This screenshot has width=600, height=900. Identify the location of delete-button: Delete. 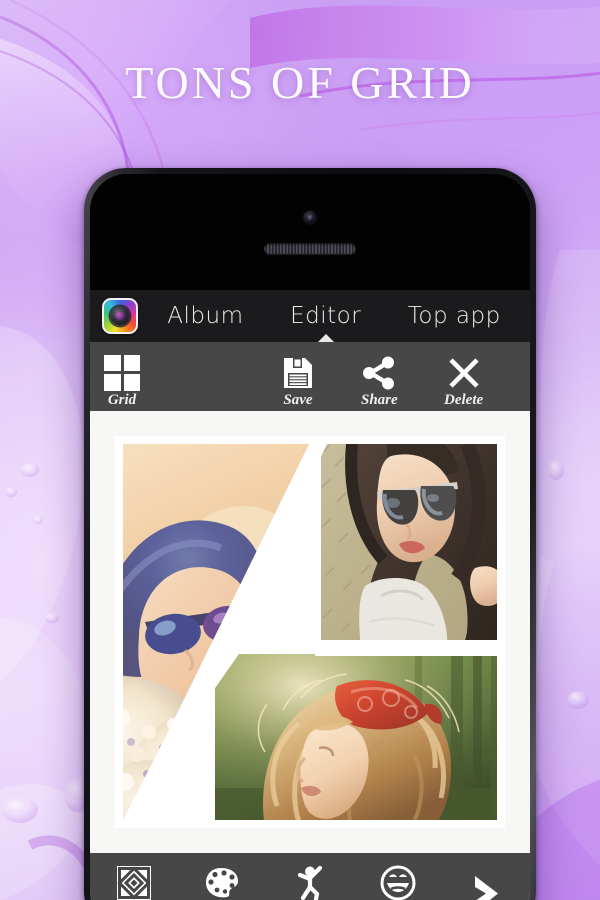
(463, 382).